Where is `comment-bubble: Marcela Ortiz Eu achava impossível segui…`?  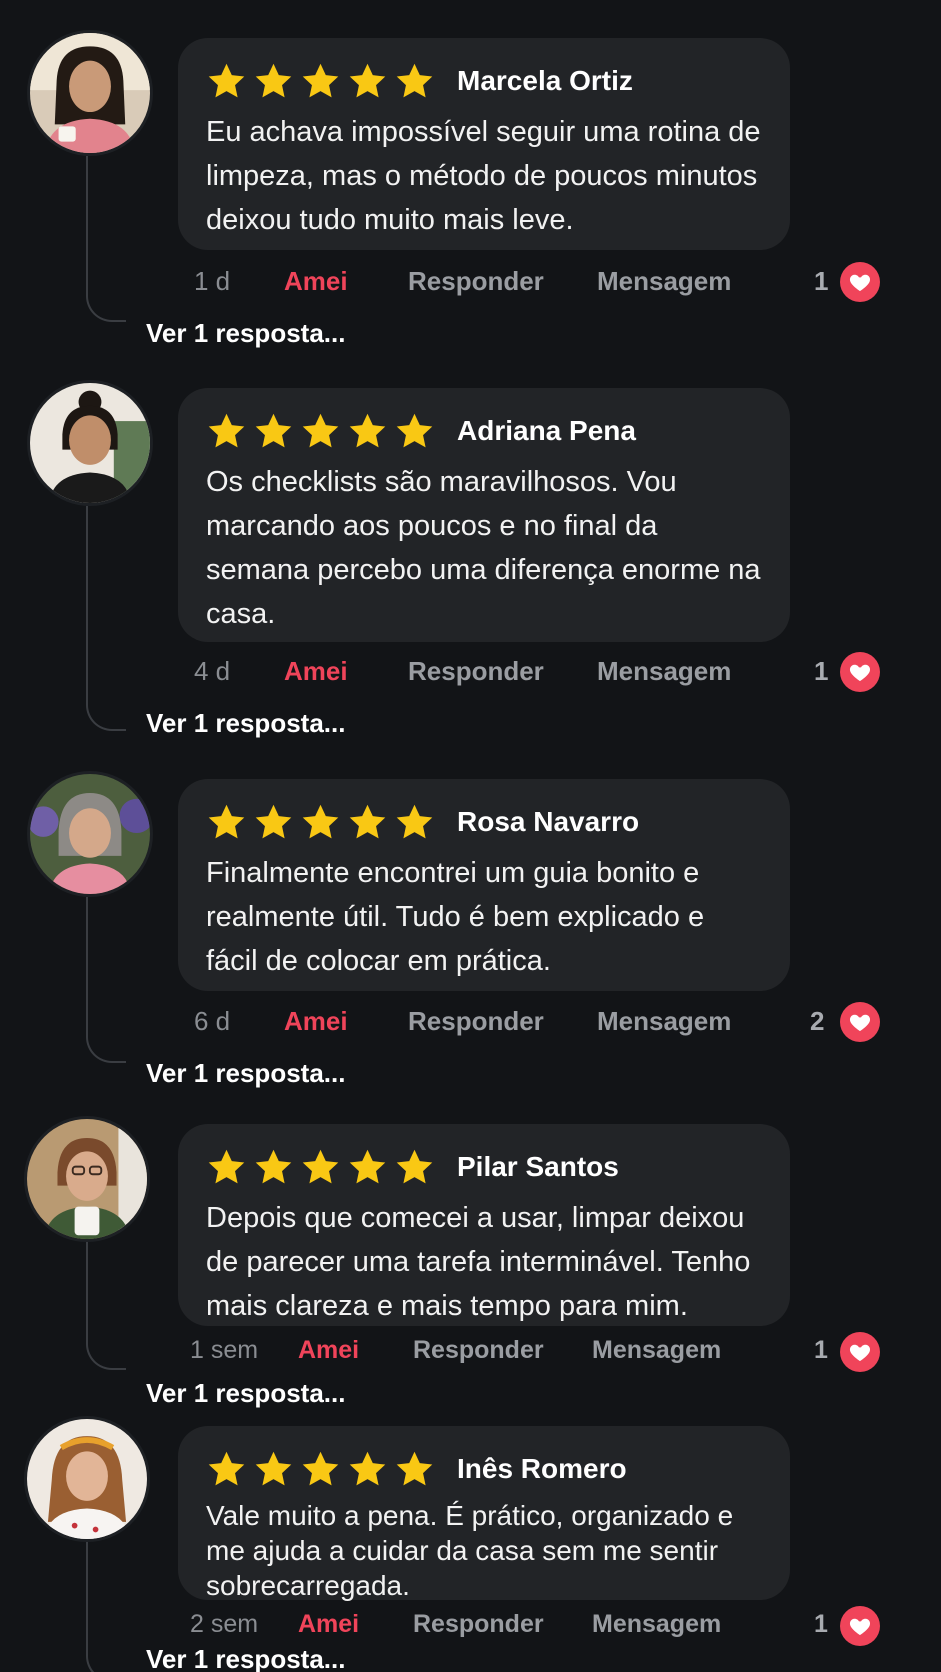 comment-bubble: Marcela Ortiz Eu achava impossível segui… is located at coordinates (484, 144).